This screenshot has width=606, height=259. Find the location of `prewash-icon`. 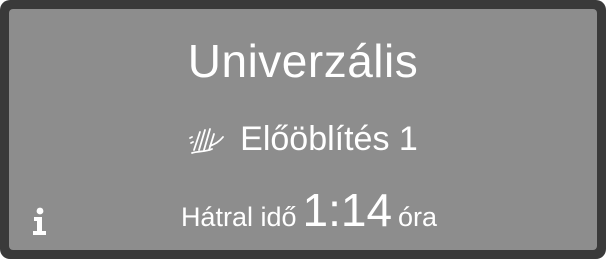

prewash-icon is located at coordinates (208, 139).